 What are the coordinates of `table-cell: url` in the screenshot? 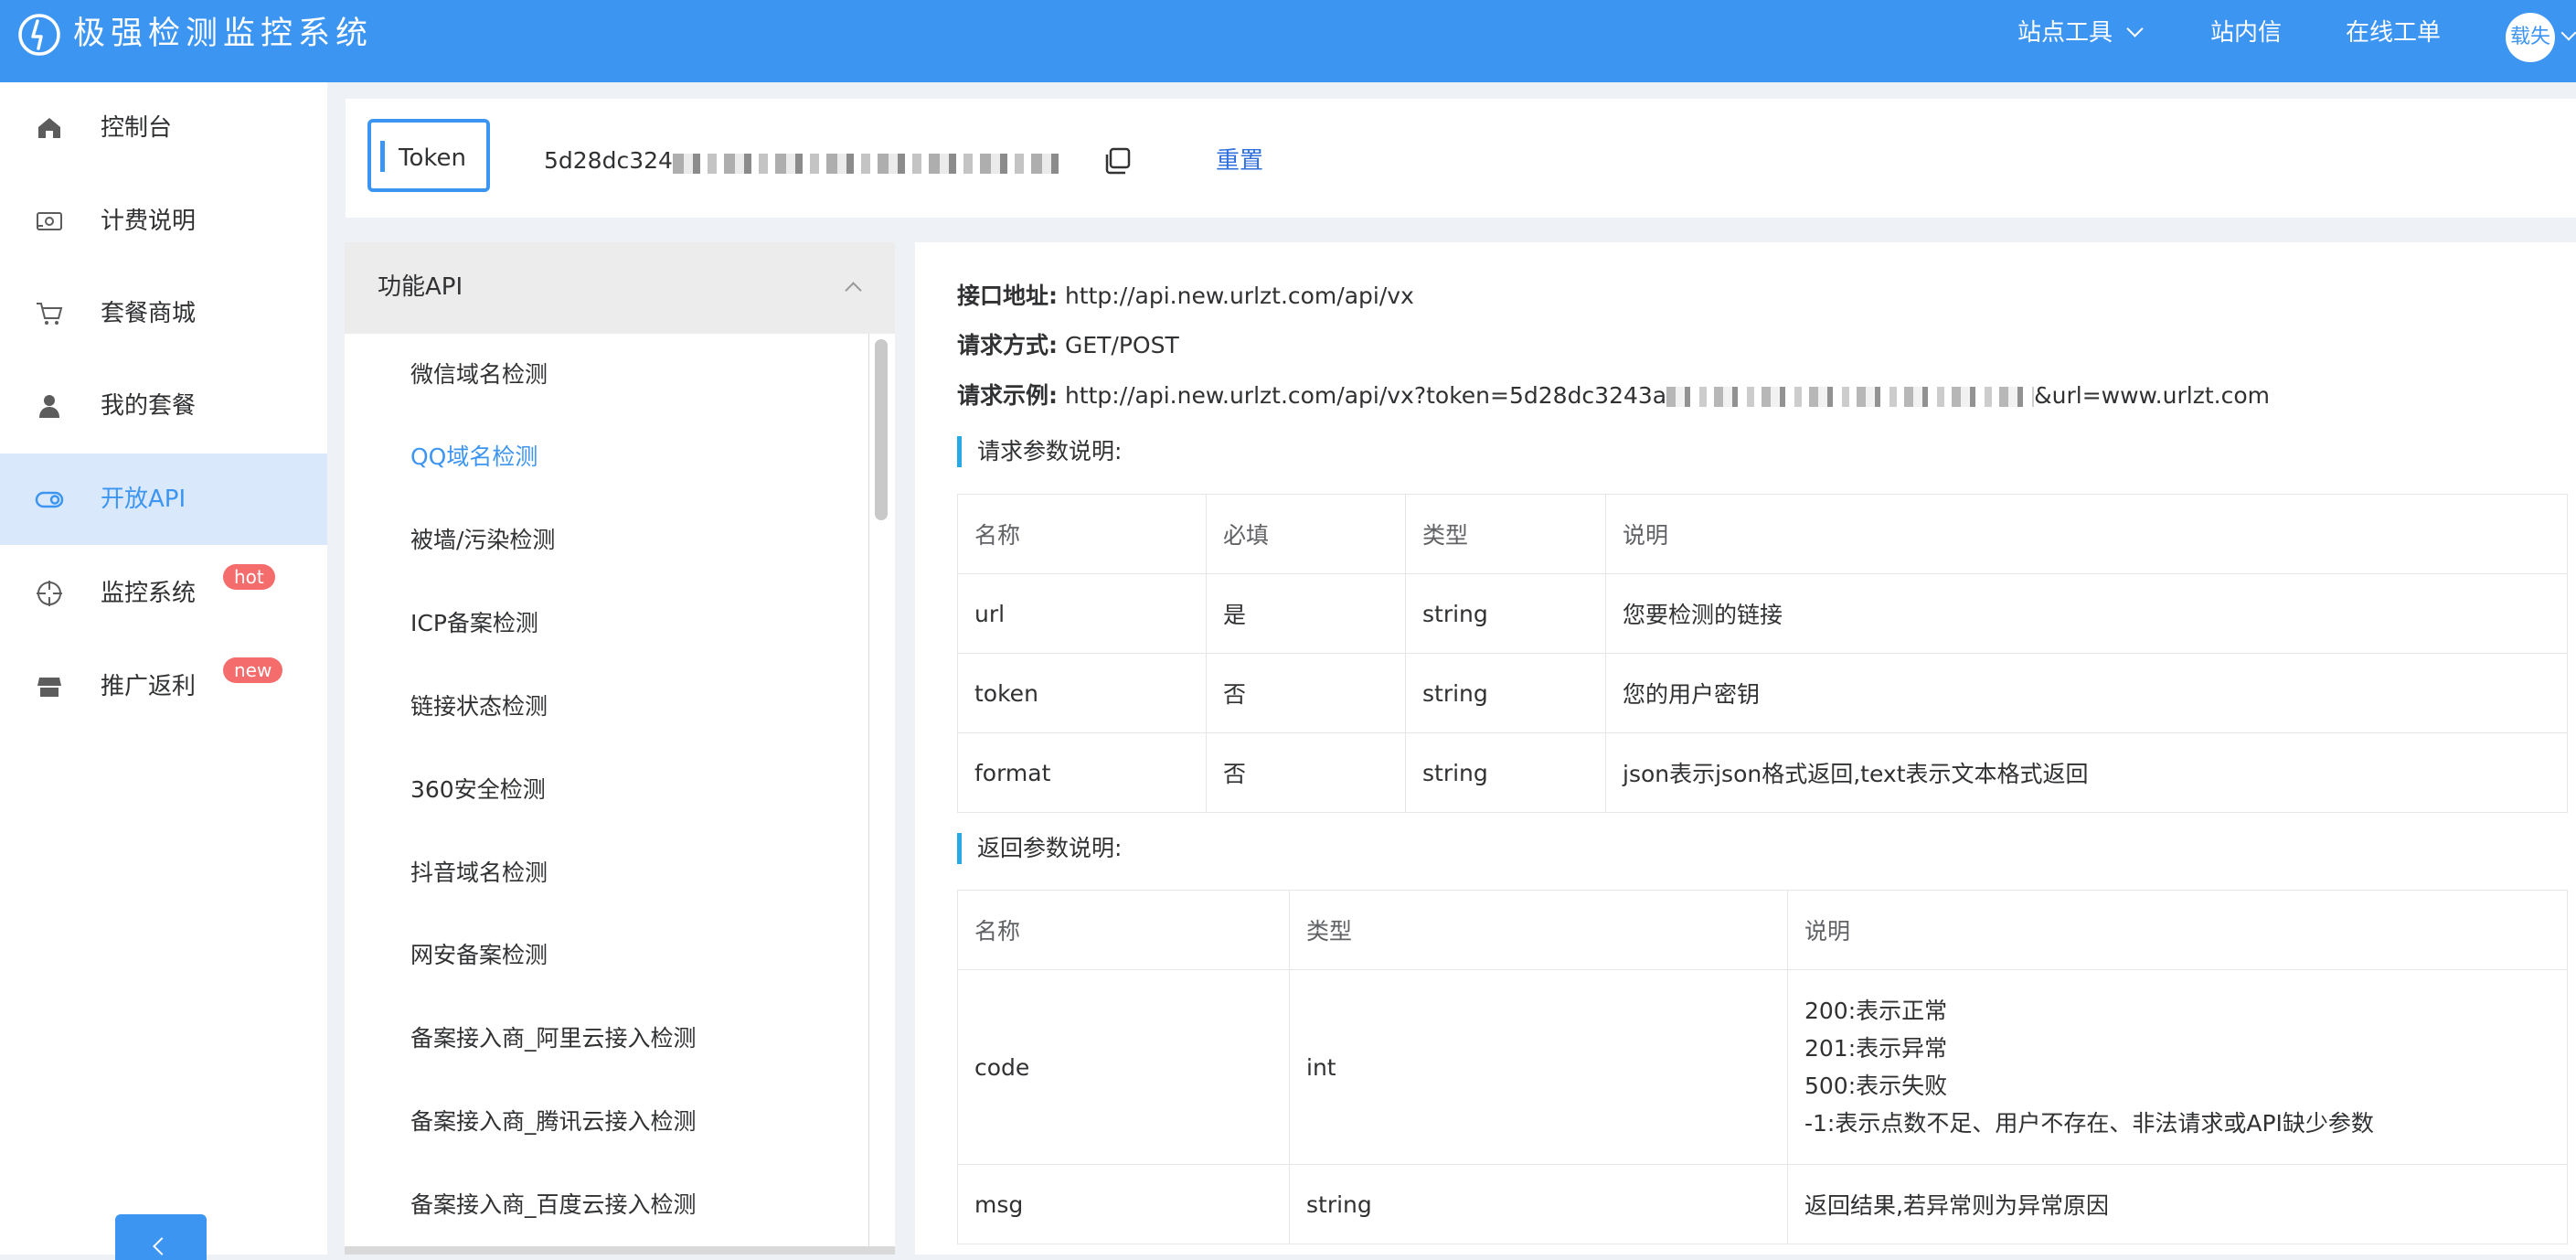 It's located at (1082, 613).